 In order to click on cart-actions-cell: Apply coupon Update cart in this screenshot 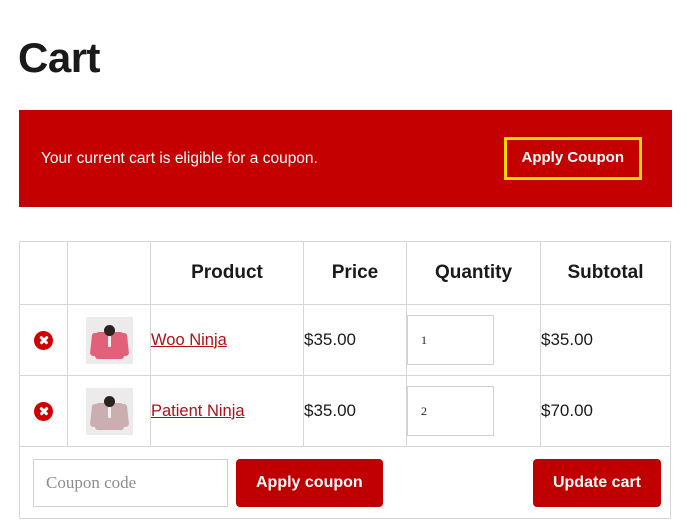, I will do `click(345, 482)`.